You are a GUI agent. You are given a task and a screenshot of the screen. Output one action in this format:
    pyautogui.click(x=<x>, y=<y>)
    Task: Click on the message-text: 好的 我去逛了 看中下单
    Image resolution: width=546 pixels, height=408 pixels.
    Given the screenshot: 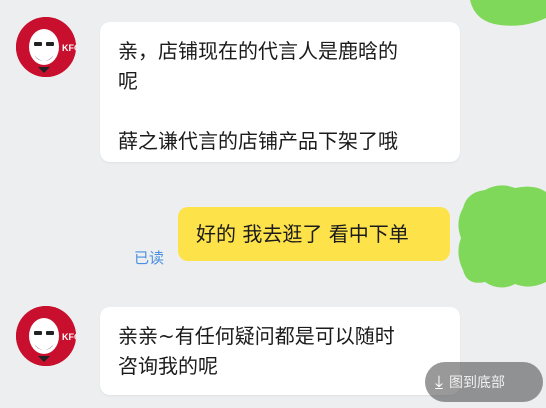 What is the action you would take?
    pyautogui.click(x=302, y=234)
    